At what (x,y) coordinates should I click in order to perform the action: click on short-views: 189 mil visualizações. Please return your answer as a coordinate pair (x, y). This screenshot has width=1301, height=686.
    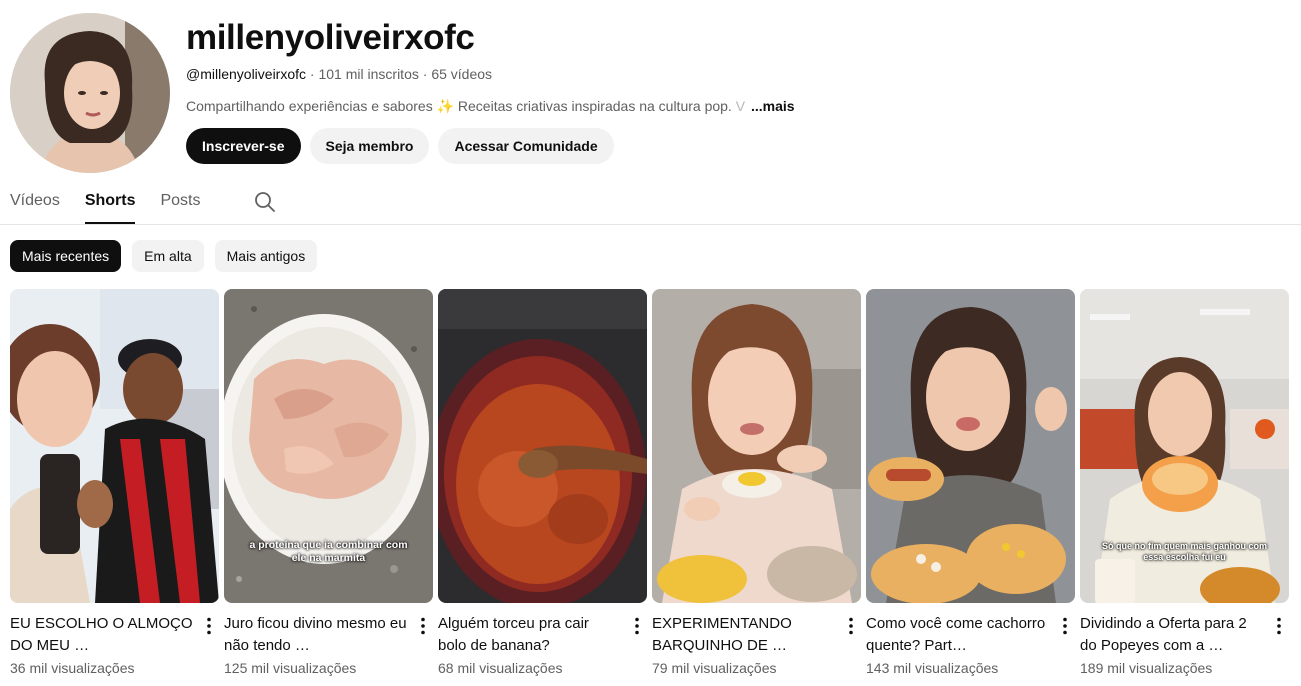
    Looking at the image, I should click on (1146, 668).